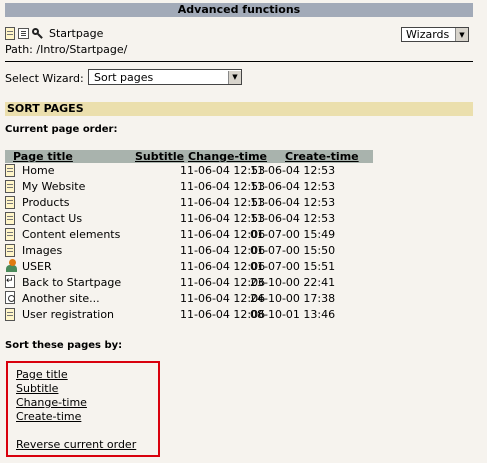 Image resolution: width=487 pixels, height=463 pixels. I want to click on reverse-order-link: Reverse current order, so click(76, 444).